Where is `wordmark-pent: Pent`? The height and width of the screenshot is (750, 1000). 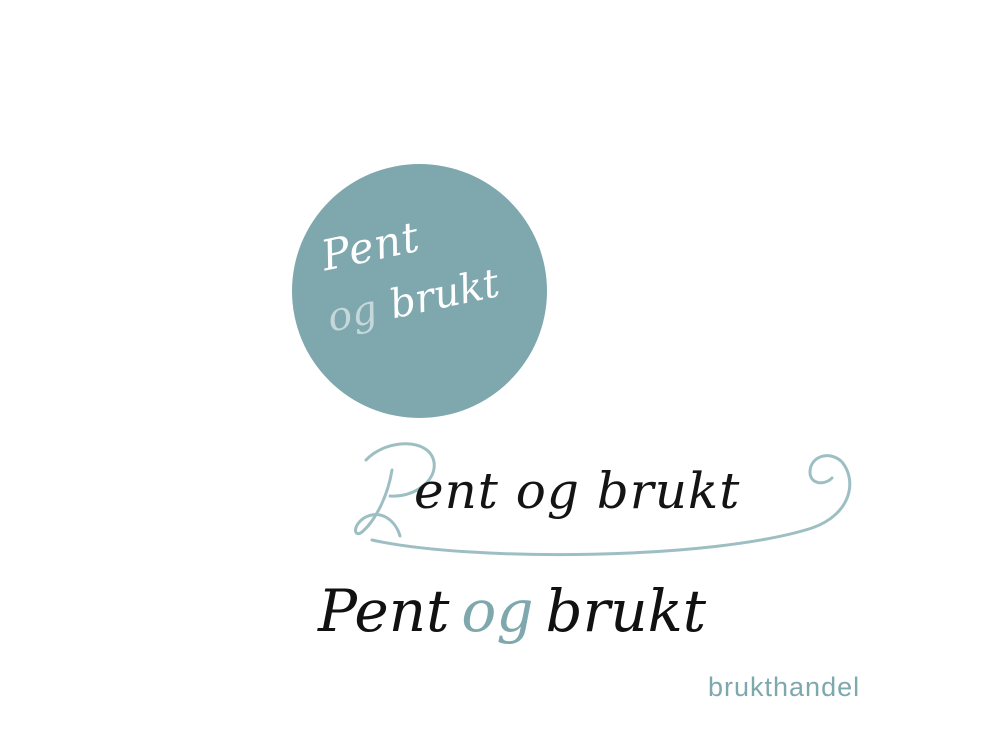 wordmark-pent: Pent is located at coordinates (384, 611).